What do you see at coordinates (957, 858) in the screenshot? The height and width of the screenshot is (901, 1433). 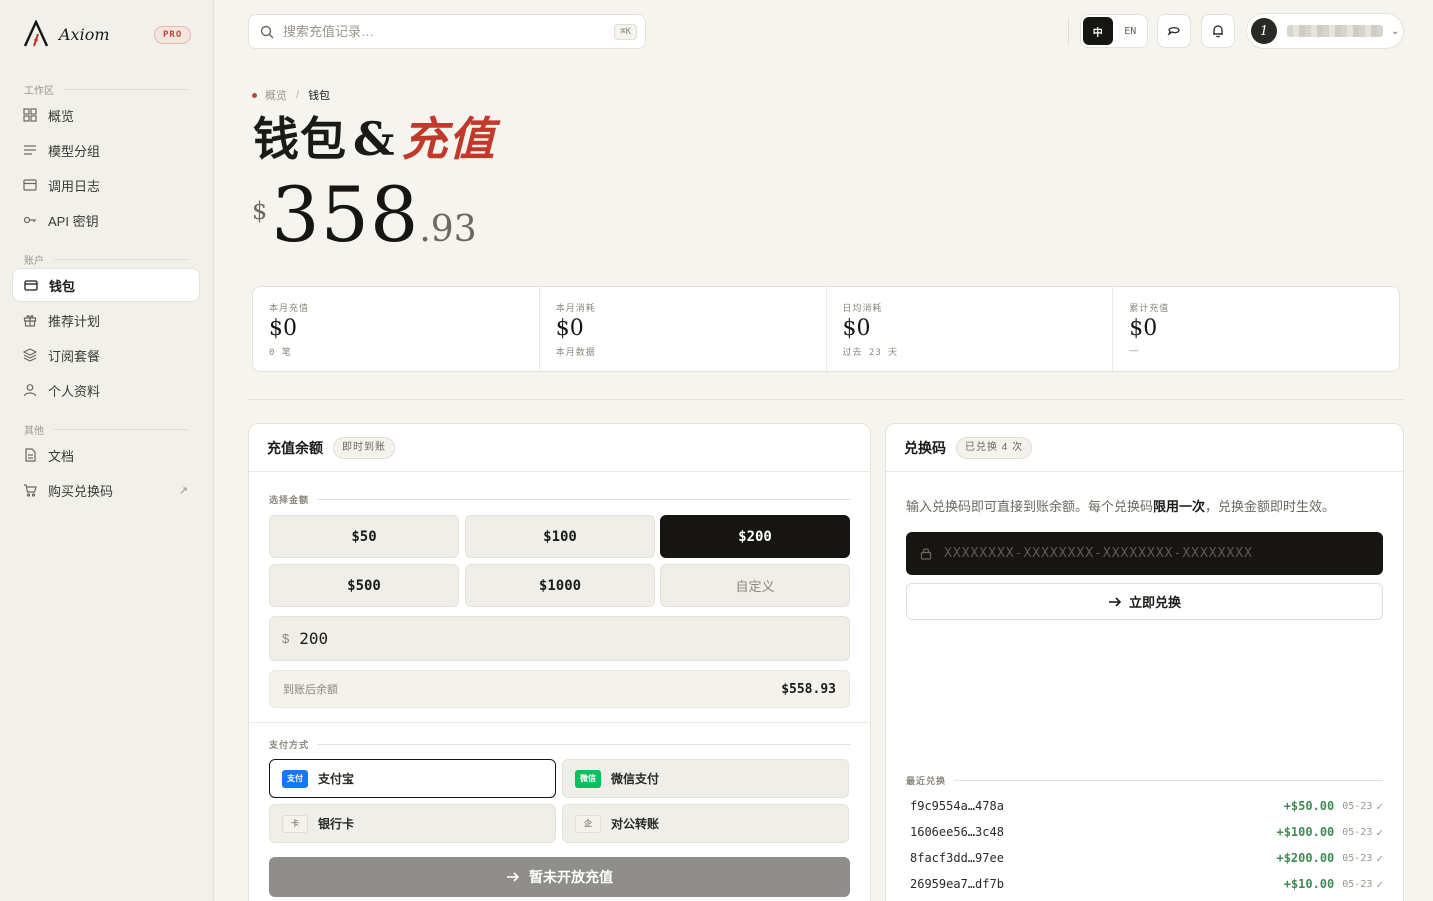 I see `redeem-code: 8facf3dd…97ee` at bounding box center [957, 858].